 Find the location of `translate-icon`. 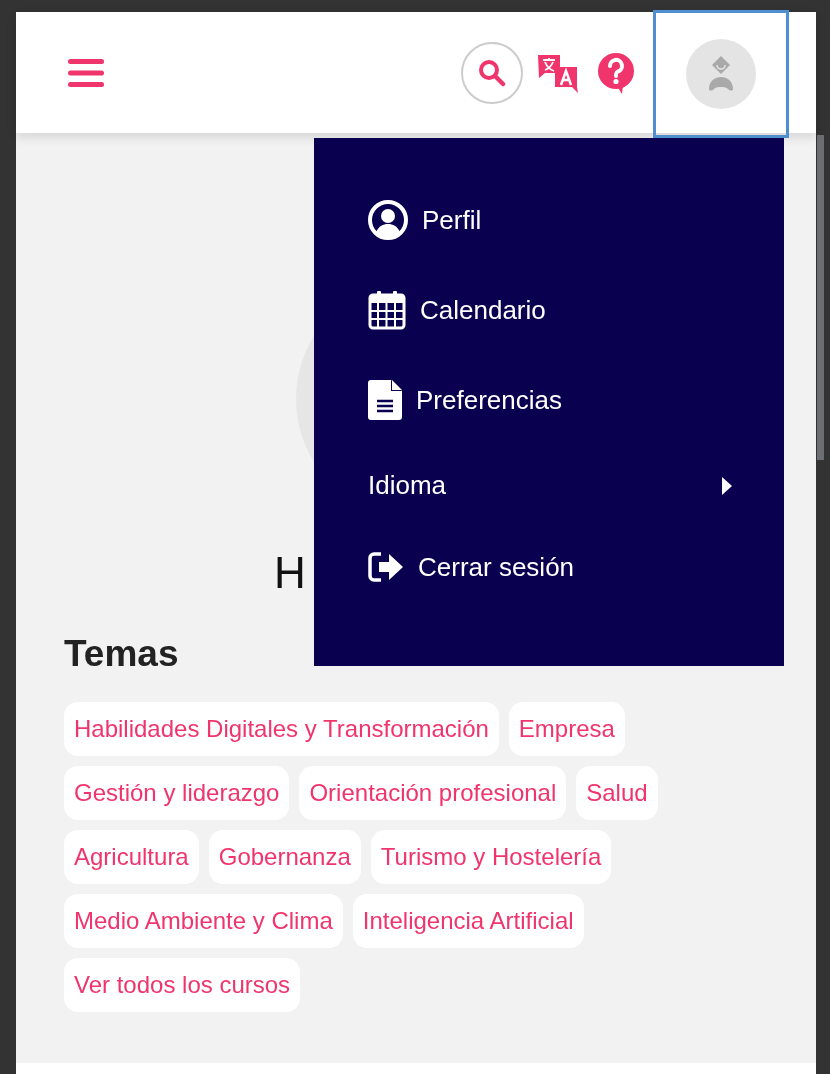

translate-icon is located at coordinates (558, 72).